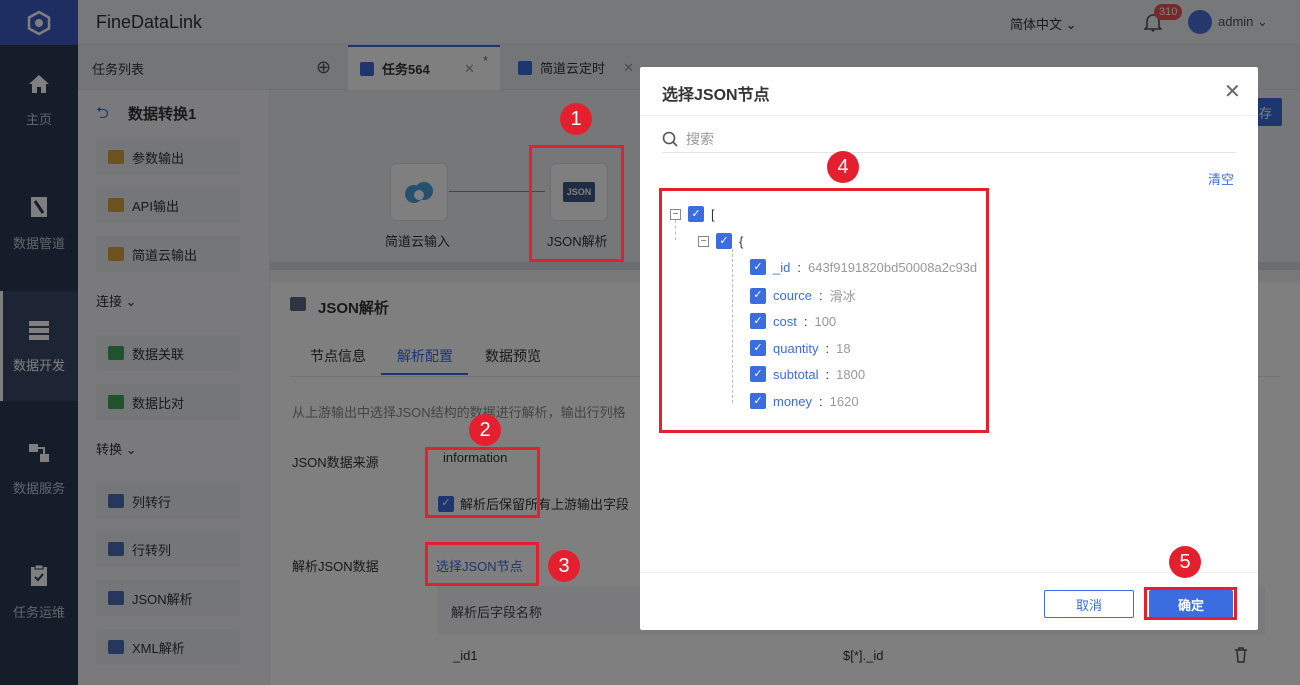 The width and height of the screenshot is (1300, 685). I want to click on step-marker-3: 3, so click(564, 566).